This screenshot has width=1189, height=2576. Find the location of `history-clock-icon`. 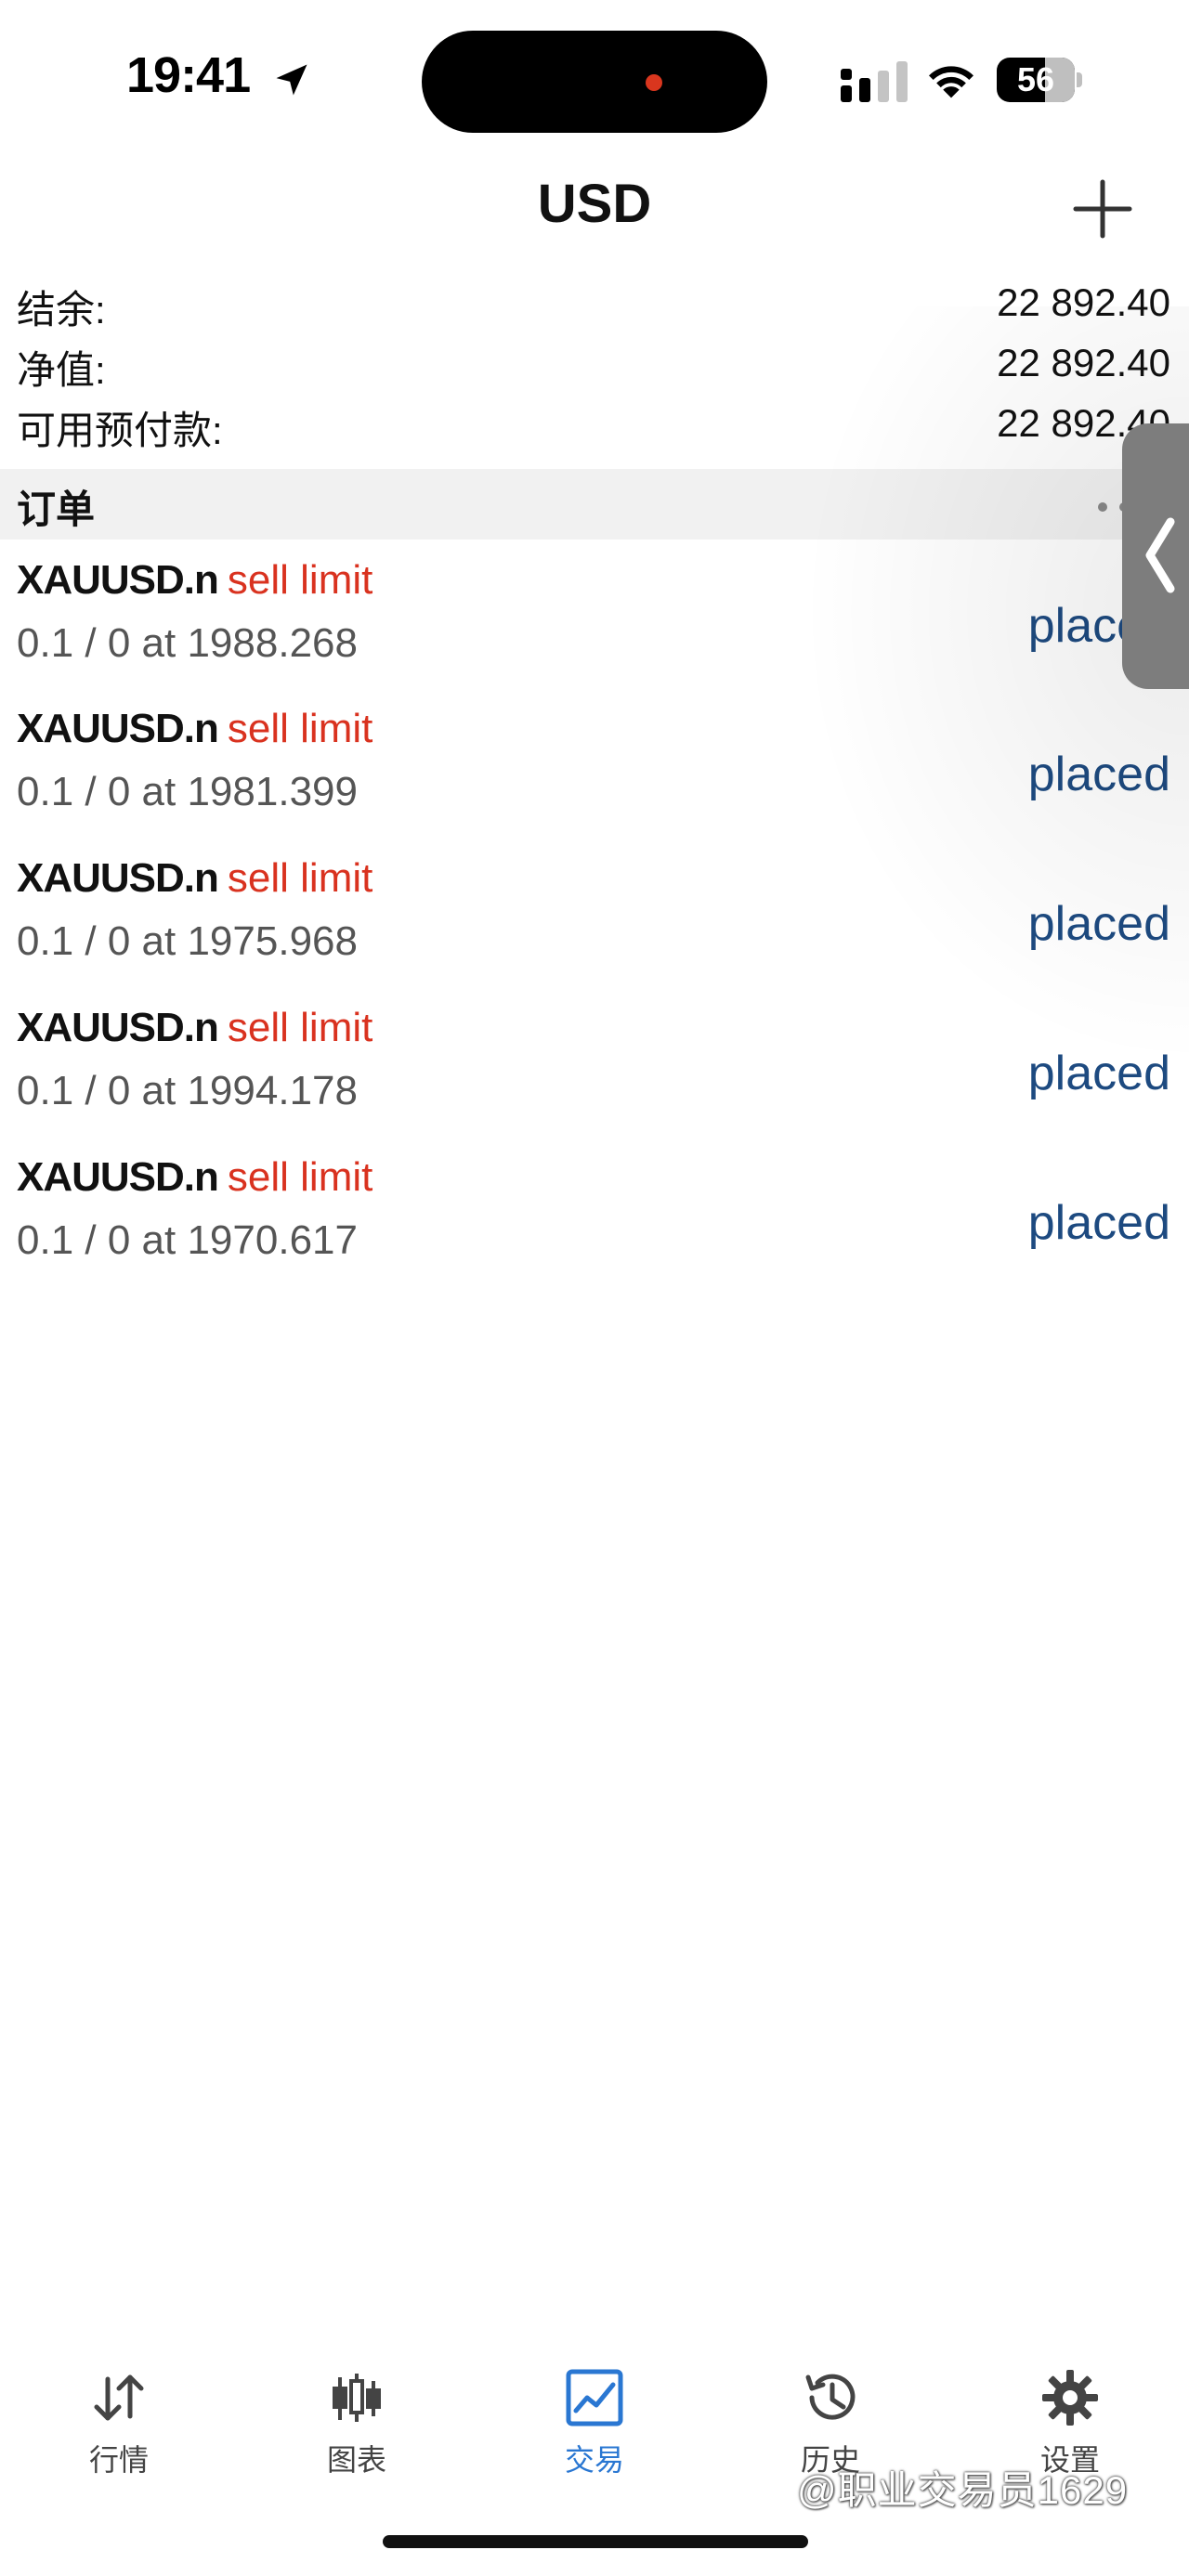

history-clock-icon is located at coordinates (831, 2397).